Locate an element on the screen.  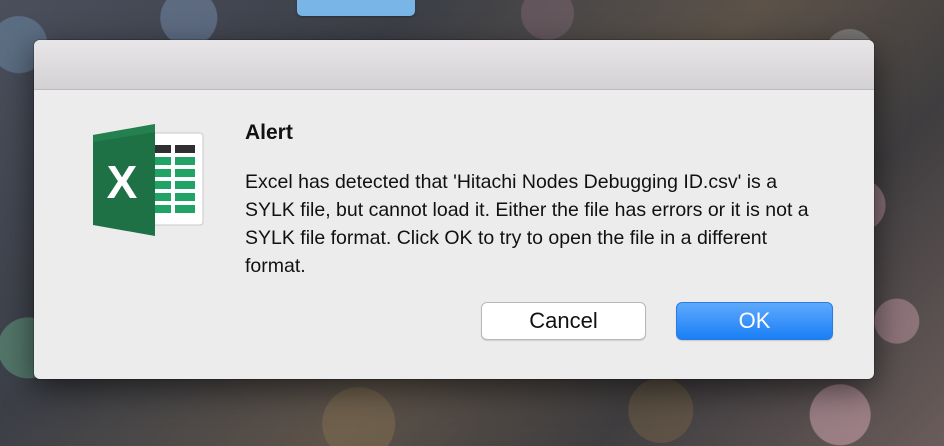
cancel-button: Cancel is located at coordinates (563, 321).